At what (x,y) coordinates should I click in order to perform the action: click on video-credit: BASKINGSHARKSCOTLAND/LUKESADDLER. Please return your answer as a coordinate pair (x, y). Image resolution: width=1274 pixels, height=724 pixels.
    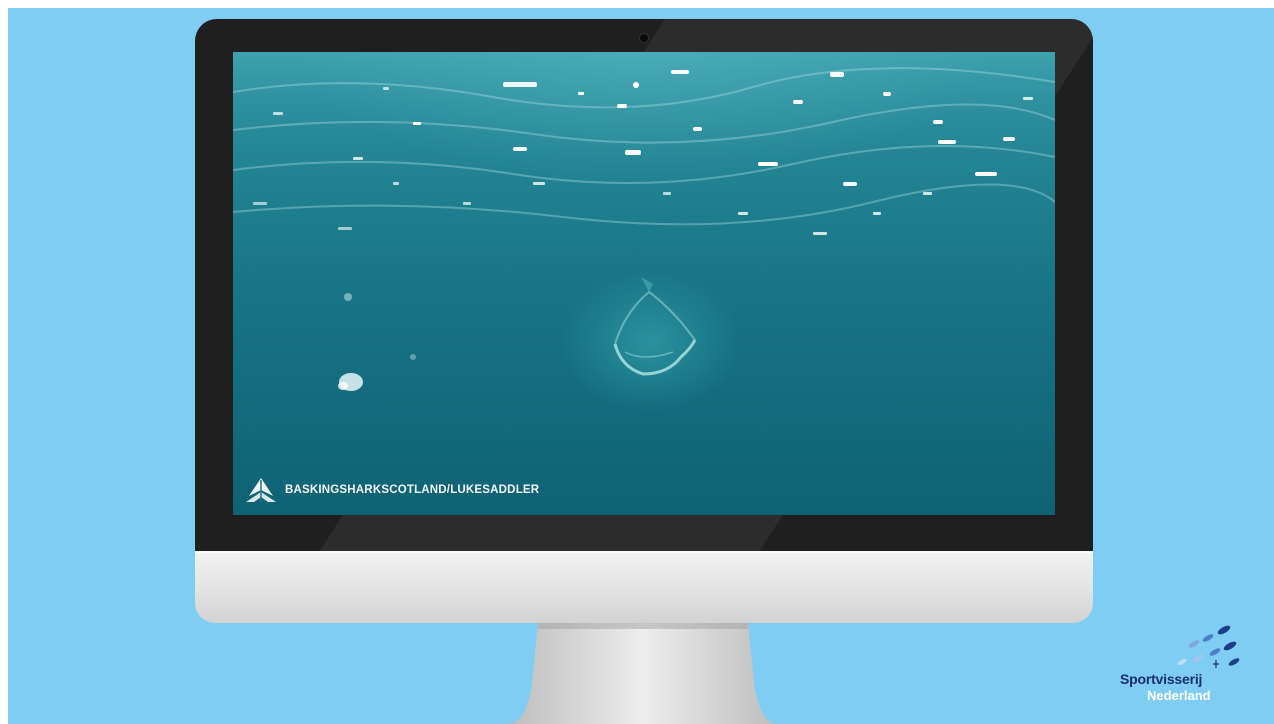
    Looking at the image, I should click on (391, 490).